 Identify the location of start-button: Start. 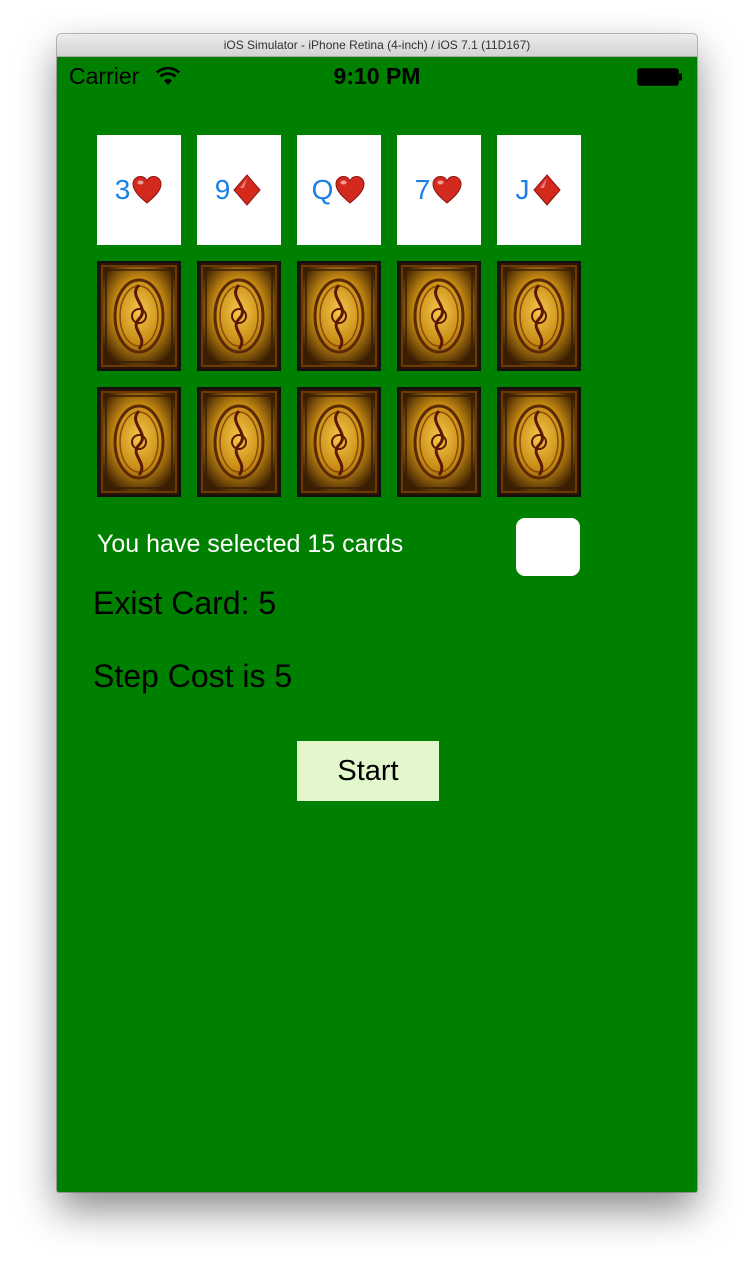
(368, 771).